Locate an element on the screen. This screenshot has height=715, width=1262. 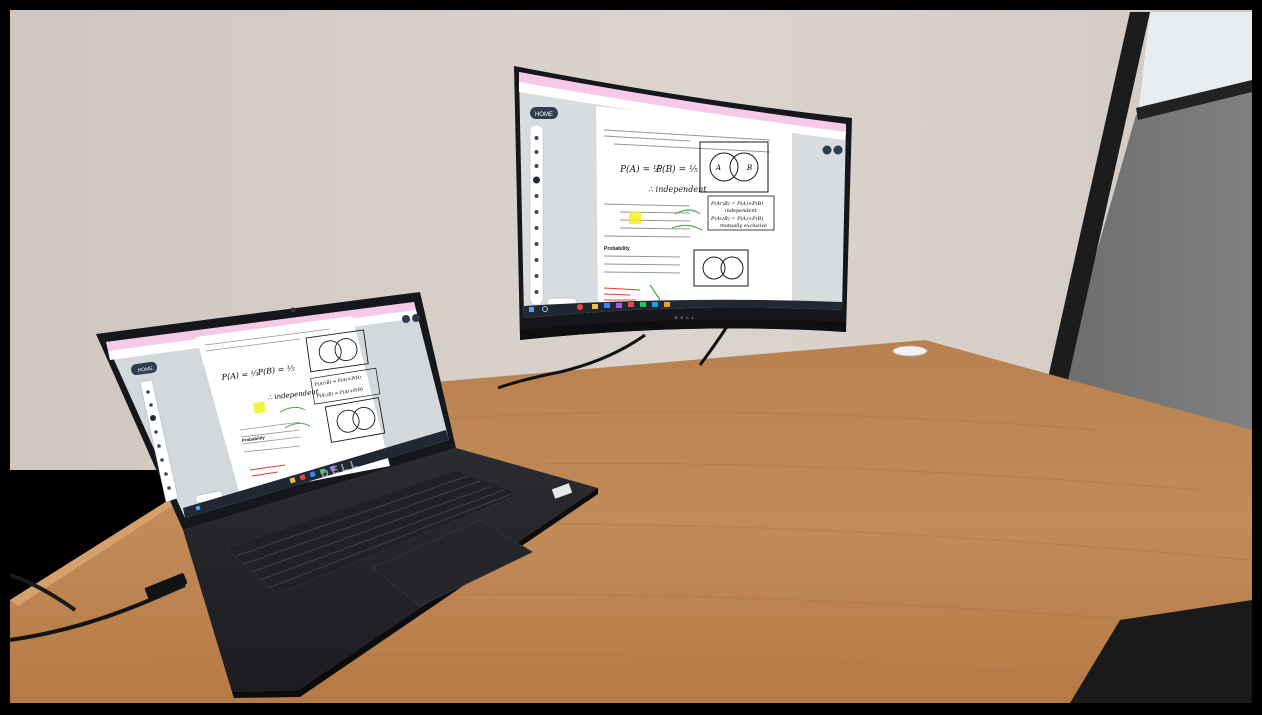
chrome-icon is located at coordinates (580, 307).